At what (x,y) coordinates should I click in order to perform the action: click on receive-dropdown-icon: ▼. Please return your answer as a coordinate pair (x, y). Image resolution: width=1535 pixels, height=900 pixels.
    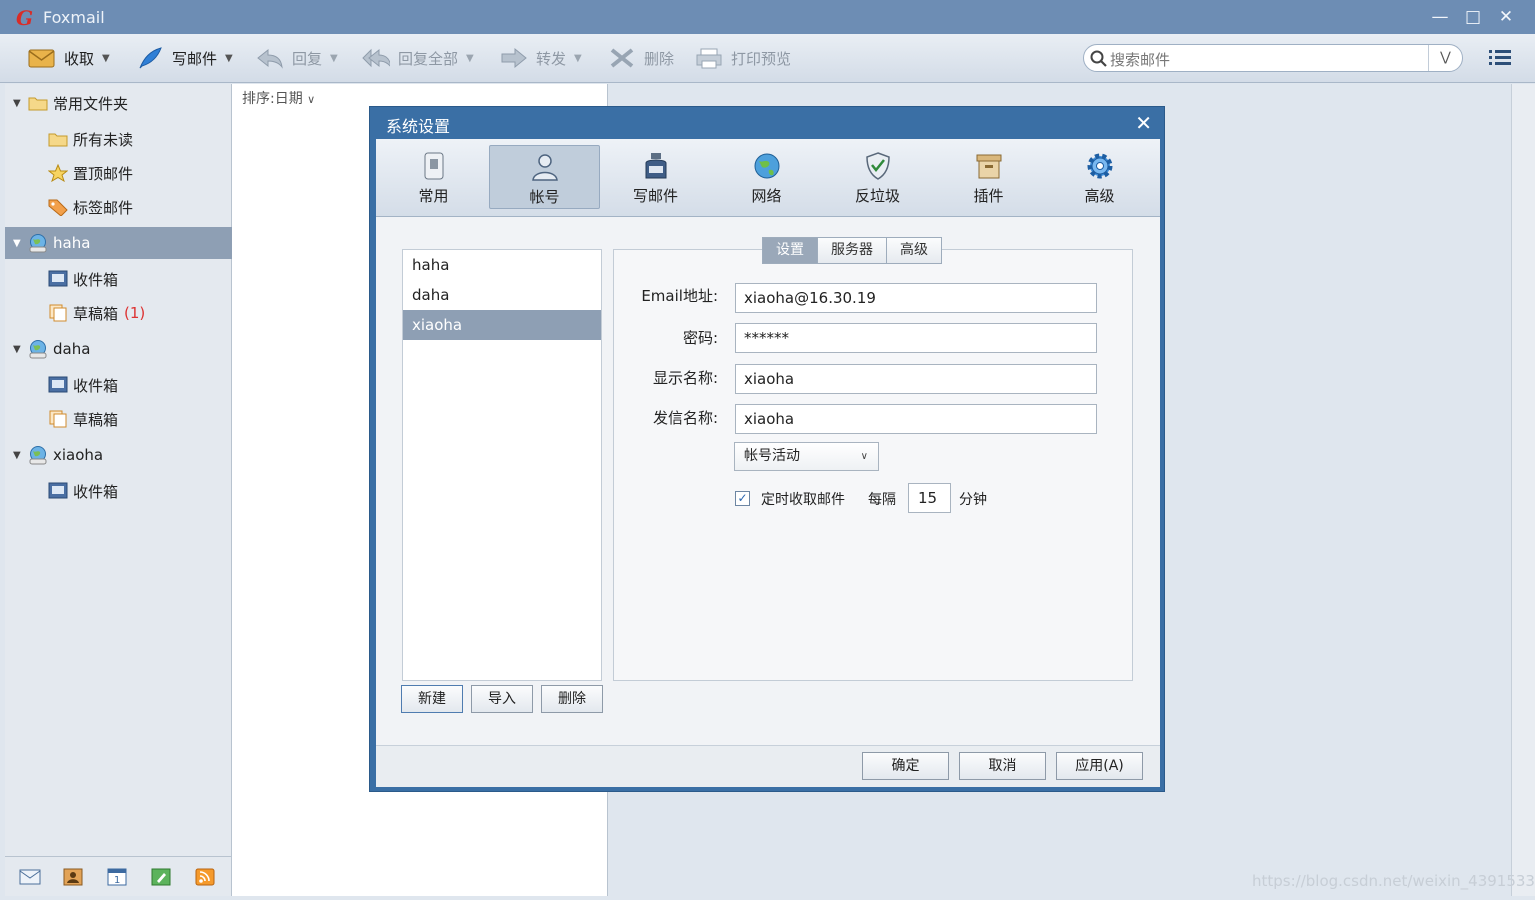
    Looking at the image, I should click on (106, 58).